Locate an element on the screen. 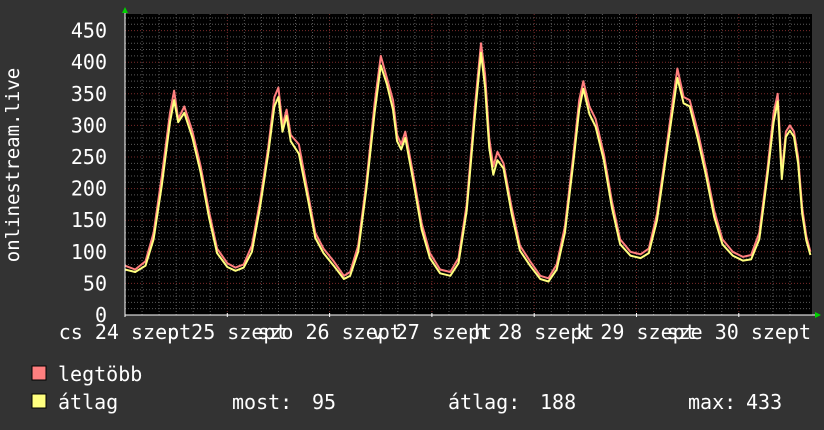 Image resolution: width=824 pixels, height=430 pixels. legend-swatch-atlag is located at coordinates (39, 401).